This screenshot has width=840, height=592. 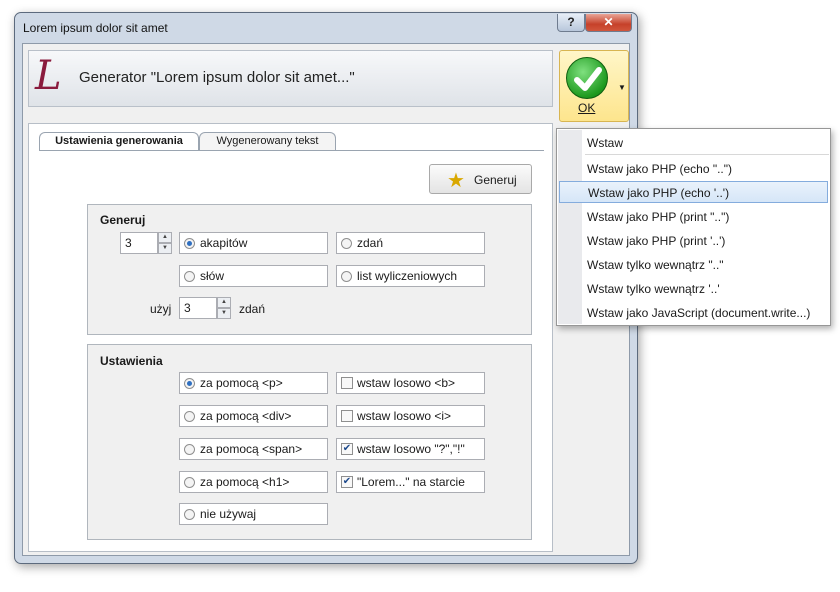 What do you see at coordinates (119, 141) in the screenshot?
I see `tab-ustawienia-generowania: Ustawienia generowania` at bounding box center [119, 141].